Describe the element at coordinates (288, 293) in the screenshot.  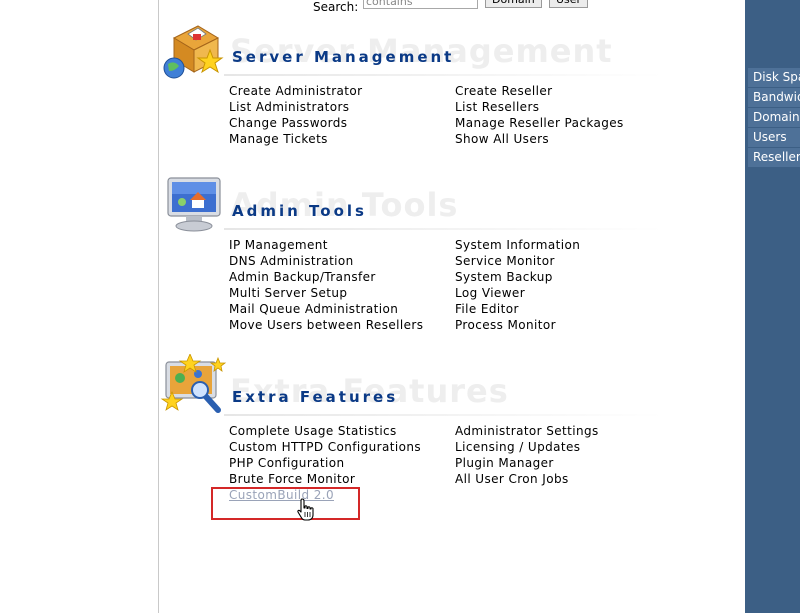
I see `link-multi-server-setup: Multi Server Setup` at that location.